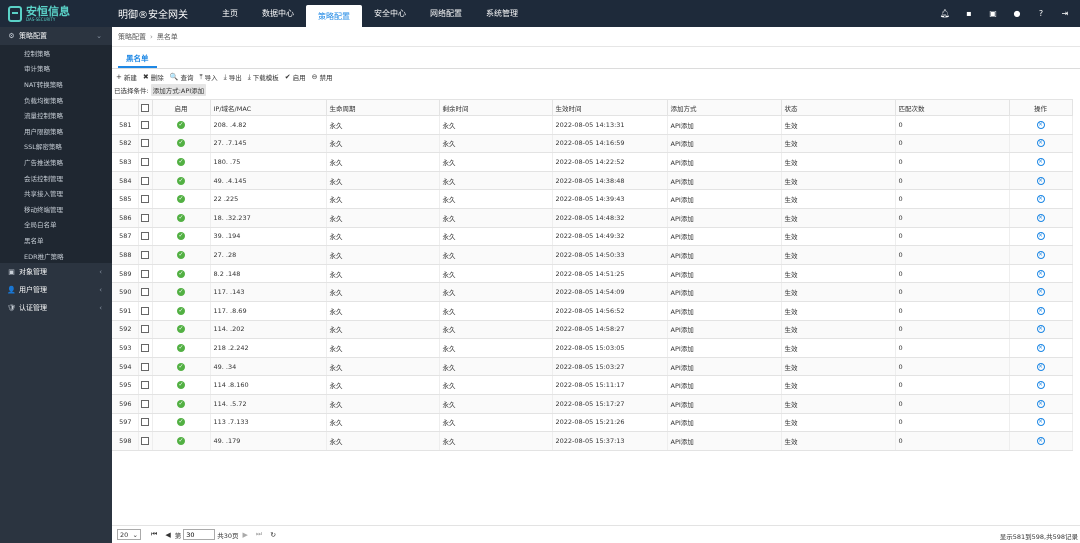 This screenshot has height=543, width=1080. What do you see at coordinates (56, 53) in the screenshot?
I see `sidebar-item-0: 控制策略` at bounding box center [56, 53].